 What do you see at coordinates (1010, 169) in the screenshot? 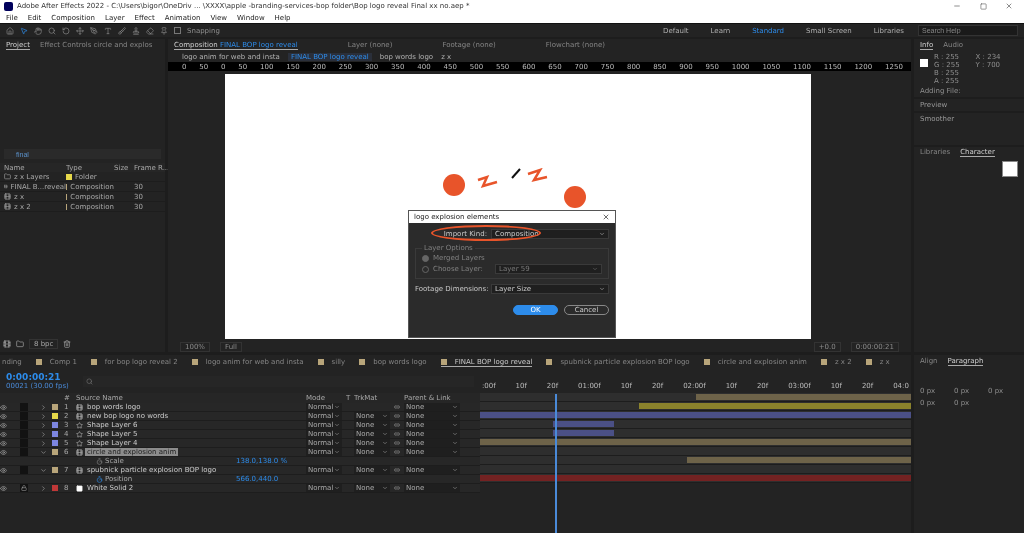
I see `fill-color-swatch` at bounding box center [1010, 169].